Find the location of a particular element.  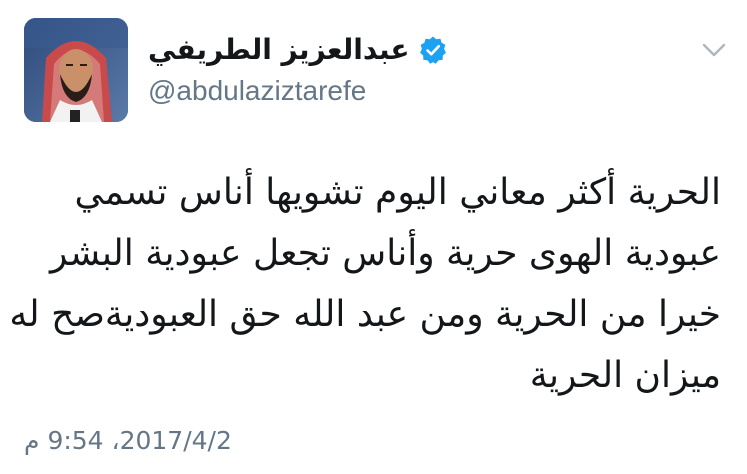

author-name-row: عبدالعزيز الطريفي is located at coordinates (298, 50).